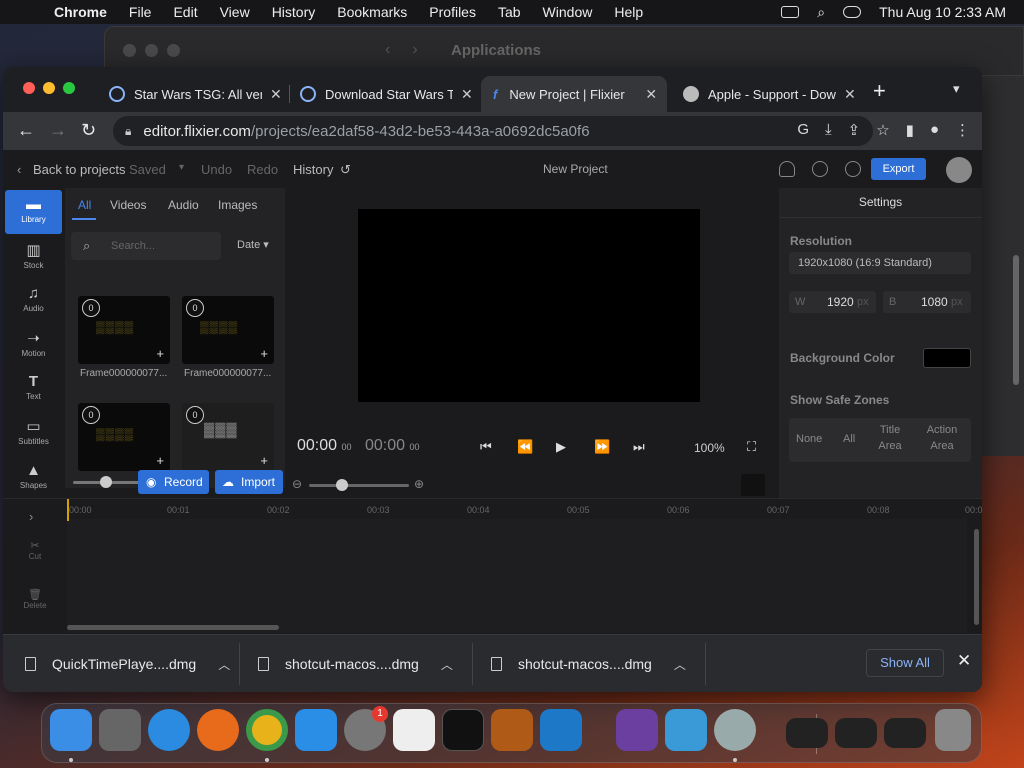 The height and width of the screenshot is (768, 1024). I want to click on notification-bell-icon, so click(787, 169).